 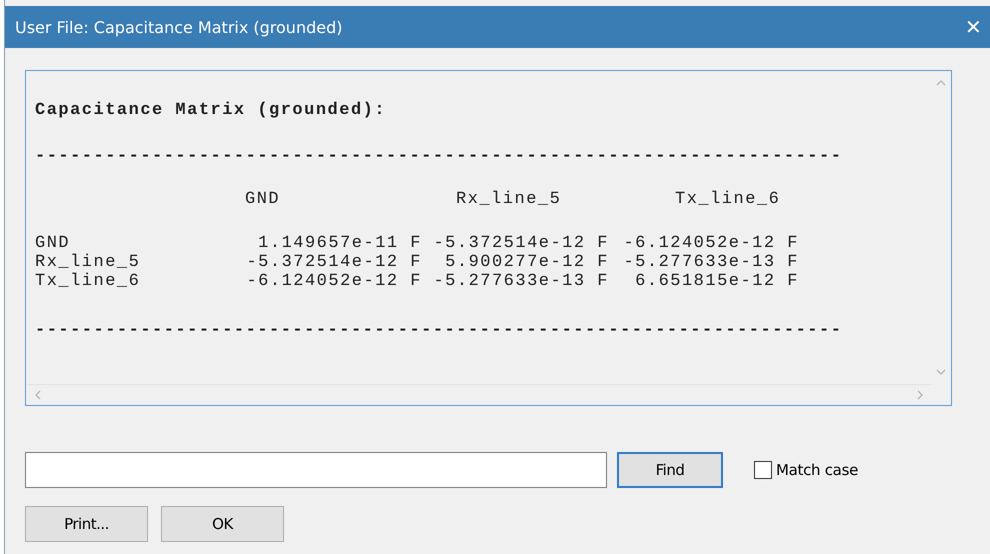 What do you see at coordinates (670, 470) in the screenshot?
I see `find-button: Find` at bounding box center [670, 470].